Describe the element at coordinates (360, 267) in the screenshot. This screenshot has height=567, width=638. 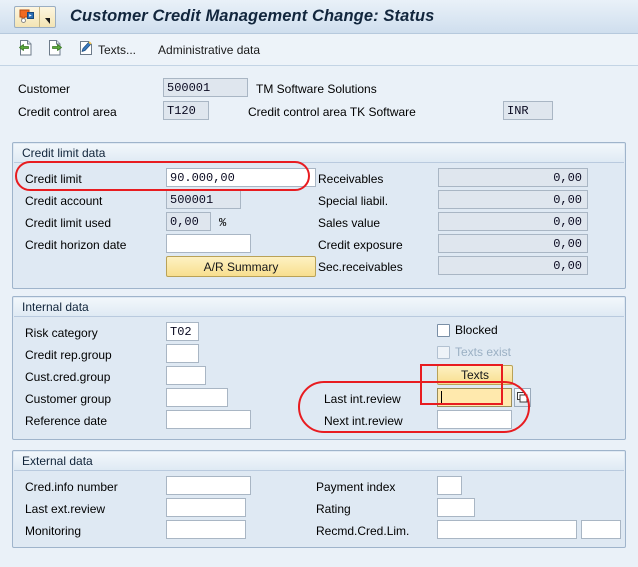
I see `sec-receivables-label: Sec.receivables` at that location.